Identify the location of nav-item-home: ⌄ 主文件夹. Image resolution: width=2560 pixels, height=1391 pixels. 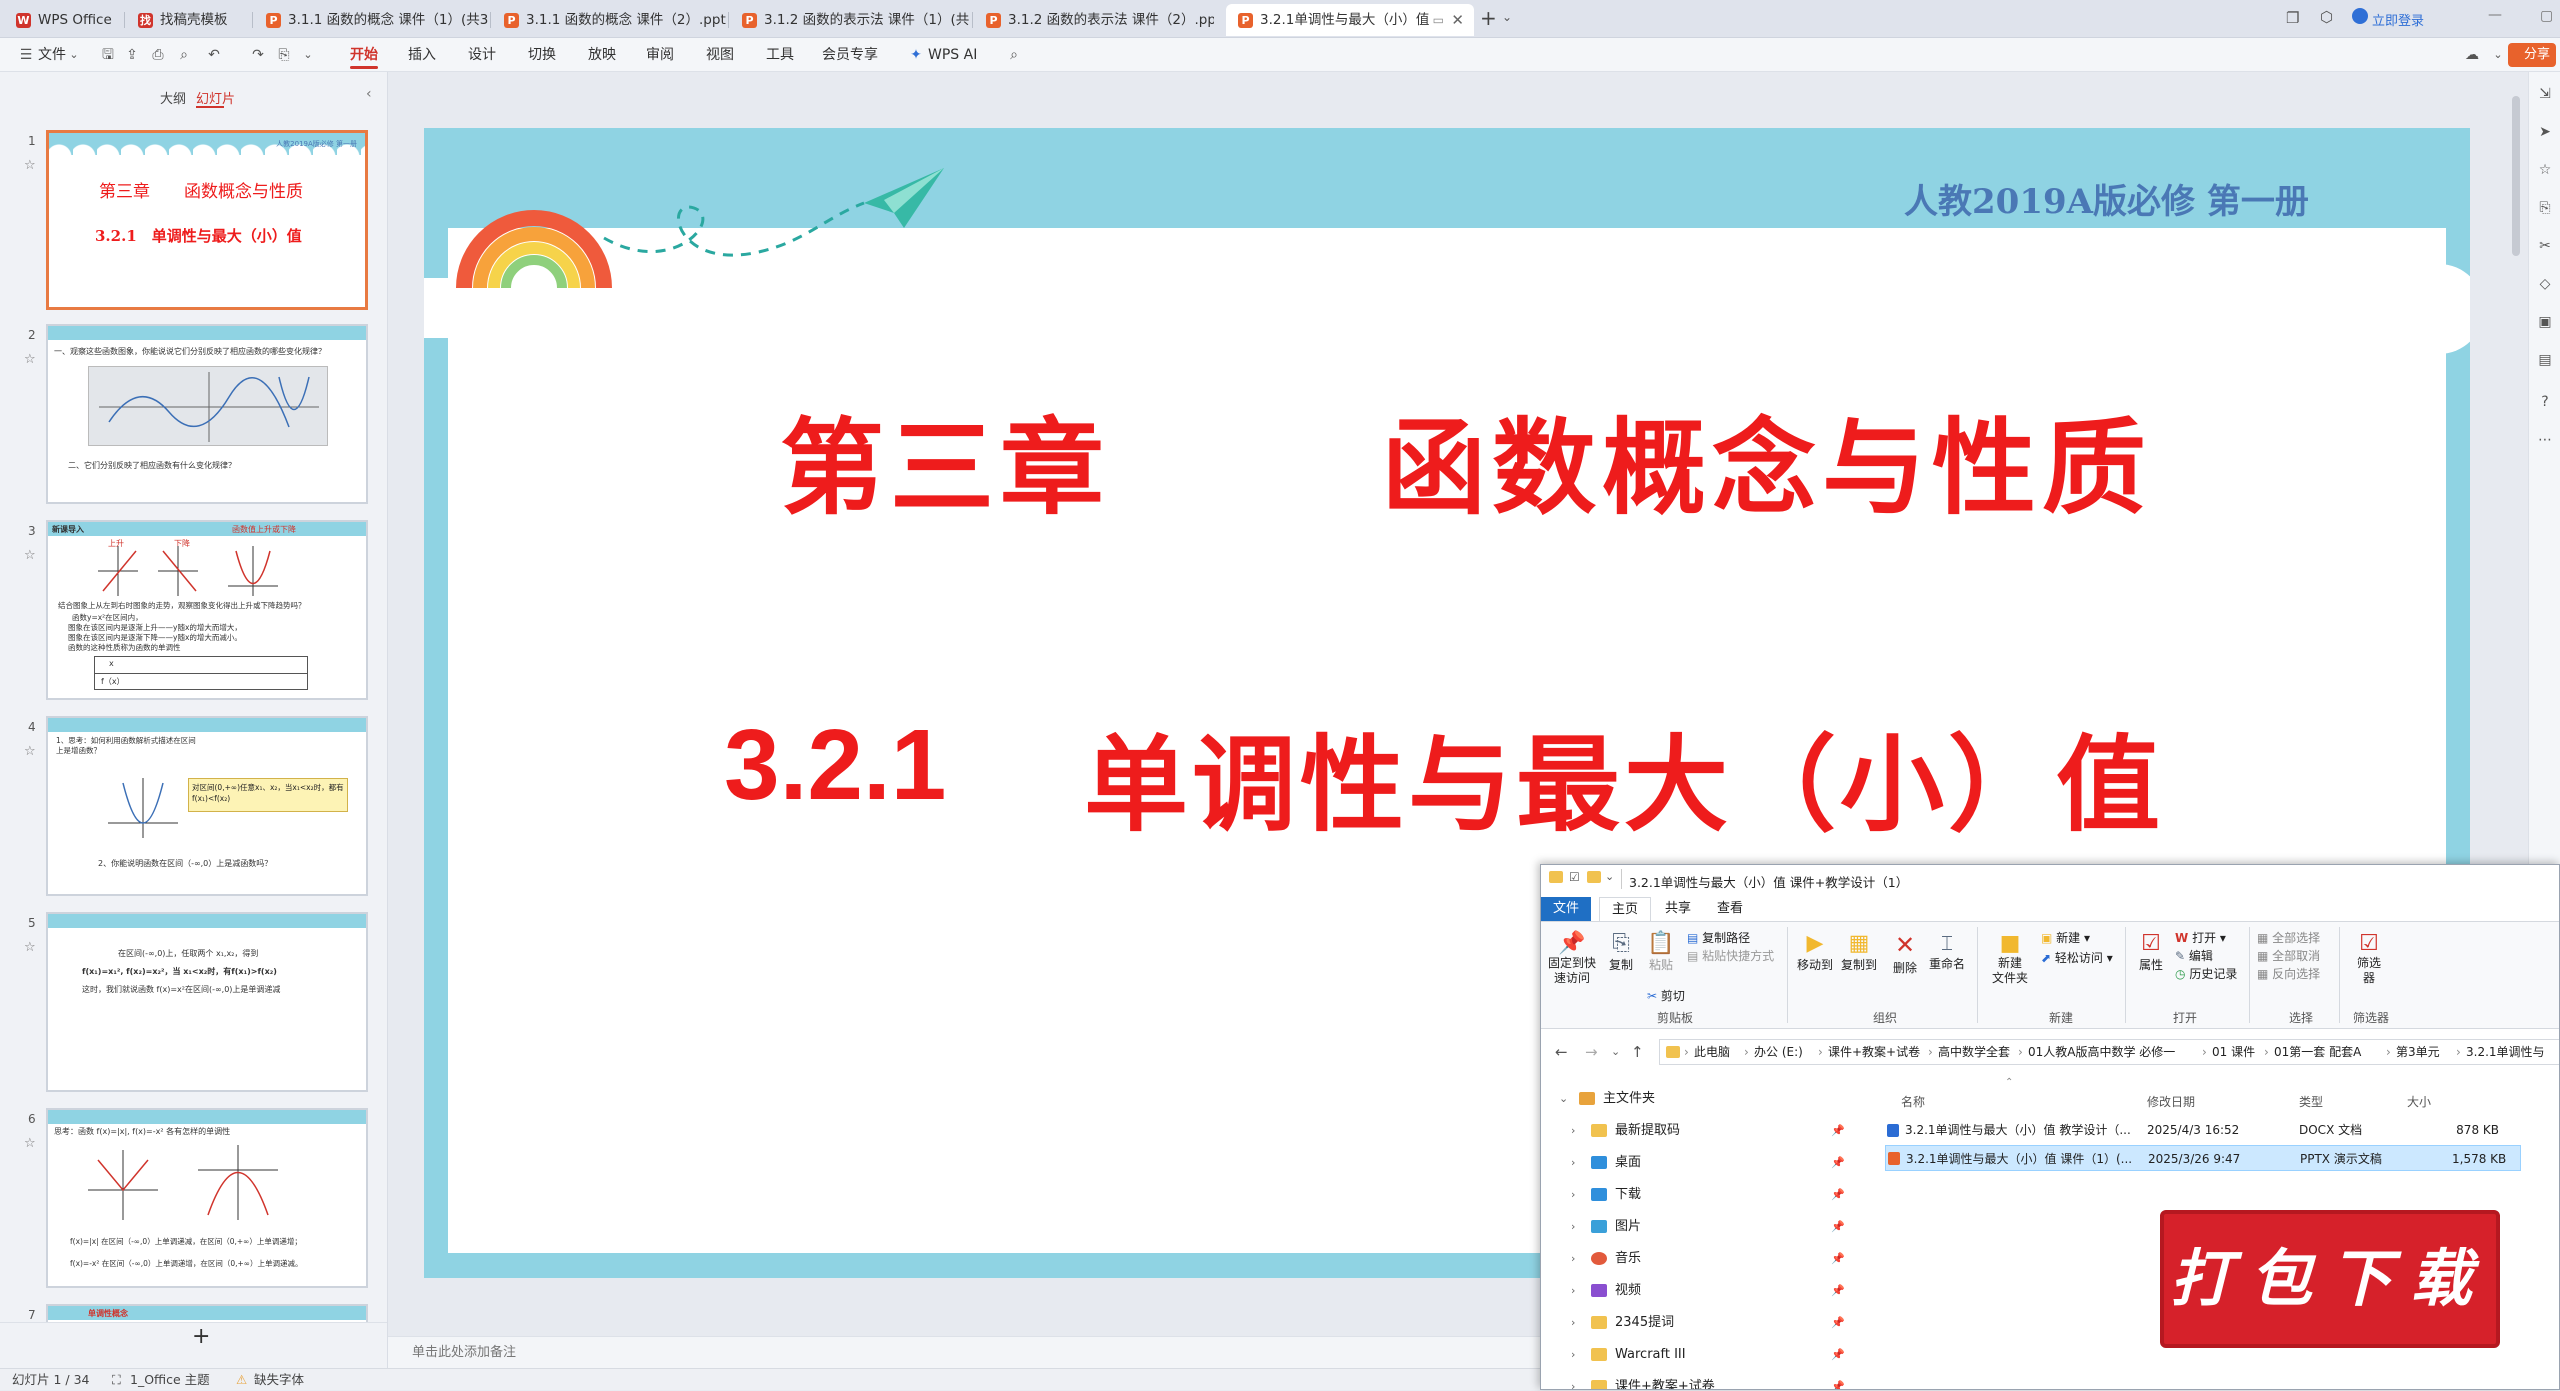
(1691, 1099).